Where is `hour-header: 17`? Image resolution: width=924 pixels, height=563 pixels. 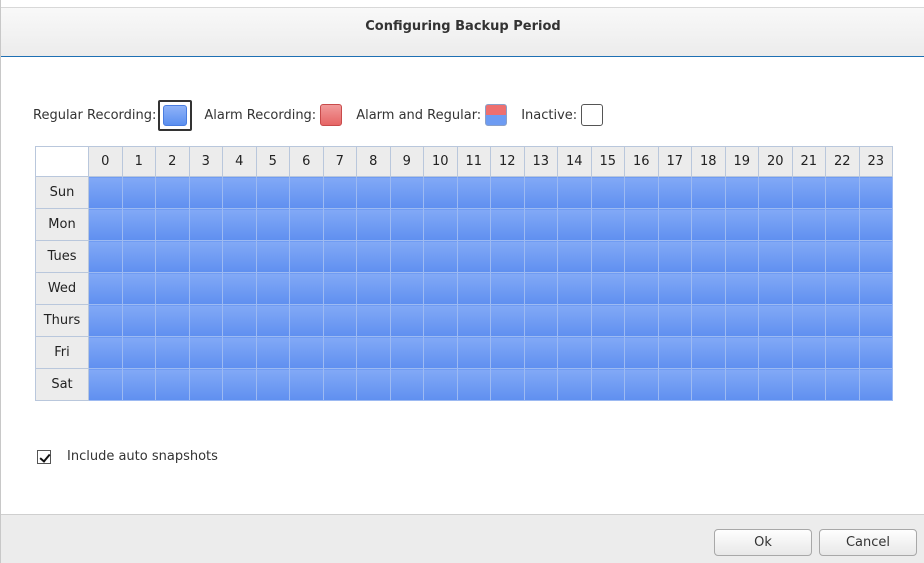
hour-header: 17 is located at coordinates (674, 161).